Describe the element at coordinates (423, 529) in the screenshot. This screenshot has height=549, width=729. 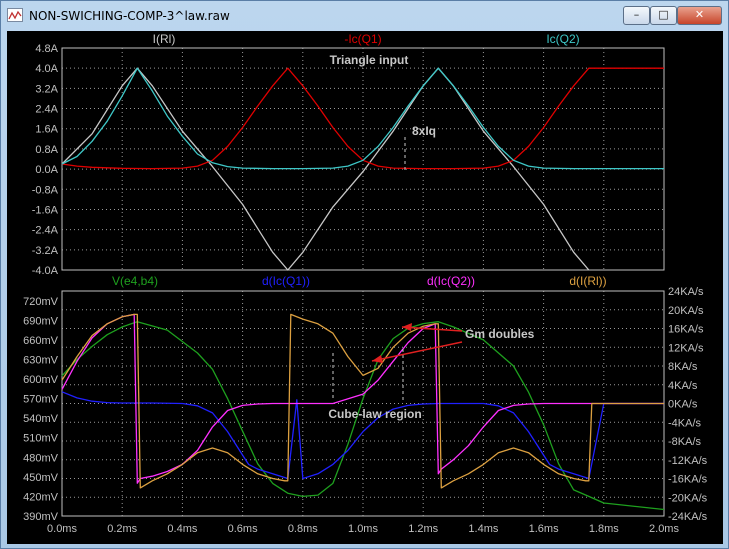
I see `pane2-xtick-label: 1.2ms` at that location.